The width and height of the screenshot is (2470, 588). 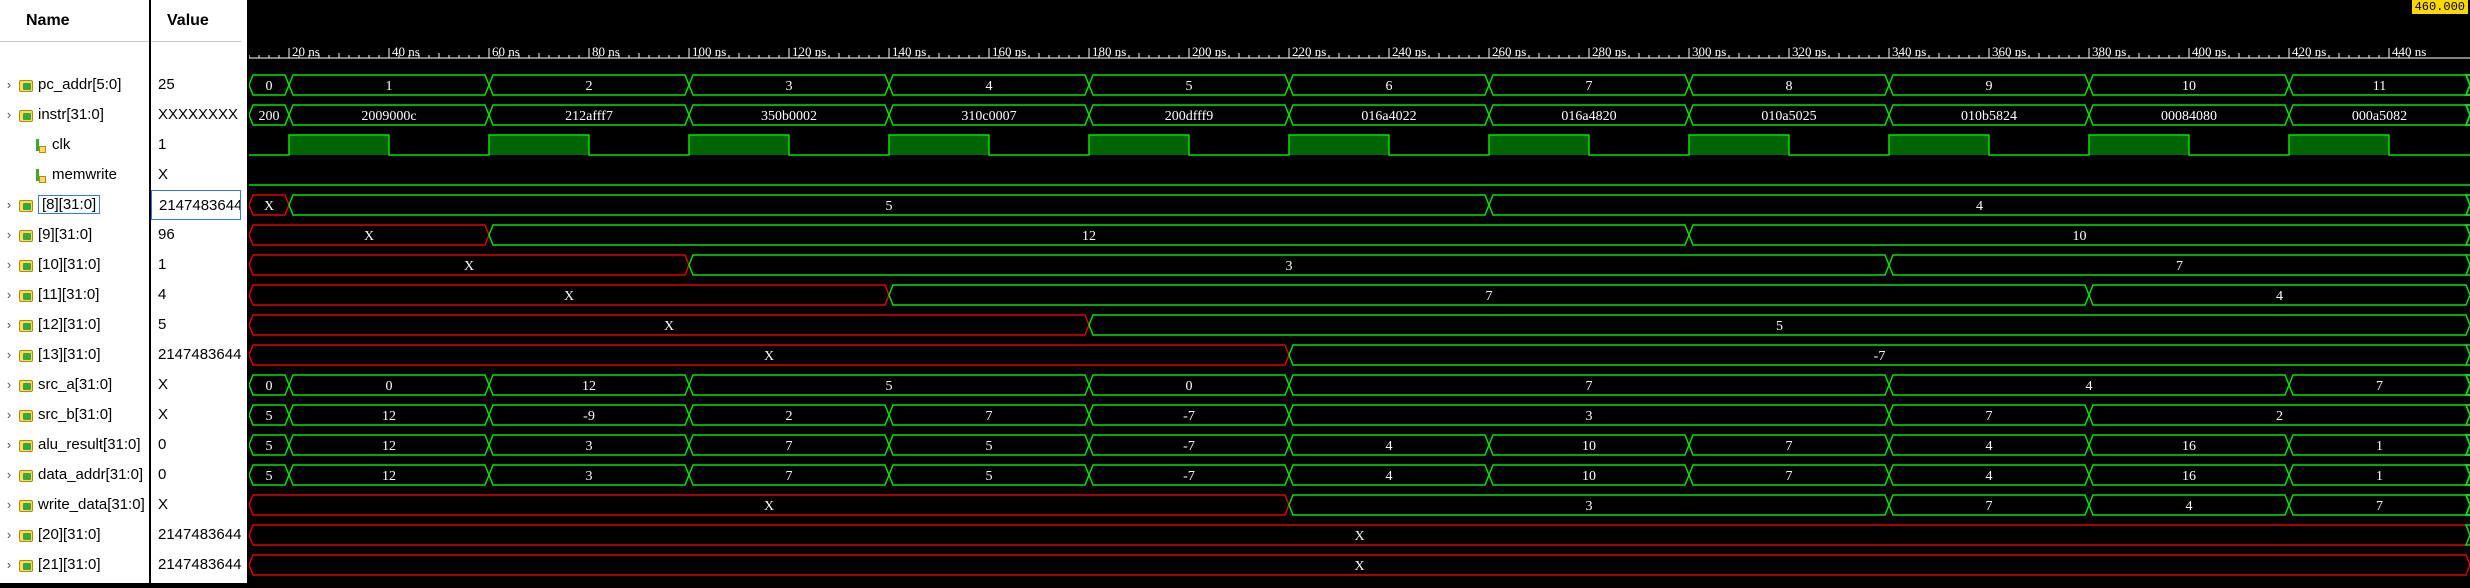 What do you see at coordinates (74, 175) in the screenshot?
I see `signal-row-3: memwrite` at bounding box center [74, 175].